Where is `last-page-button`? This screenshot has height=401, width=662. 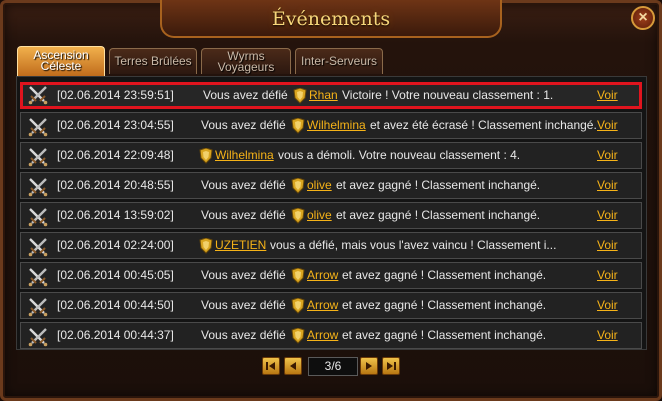
last-page-button is located at coordinates (391, 366).